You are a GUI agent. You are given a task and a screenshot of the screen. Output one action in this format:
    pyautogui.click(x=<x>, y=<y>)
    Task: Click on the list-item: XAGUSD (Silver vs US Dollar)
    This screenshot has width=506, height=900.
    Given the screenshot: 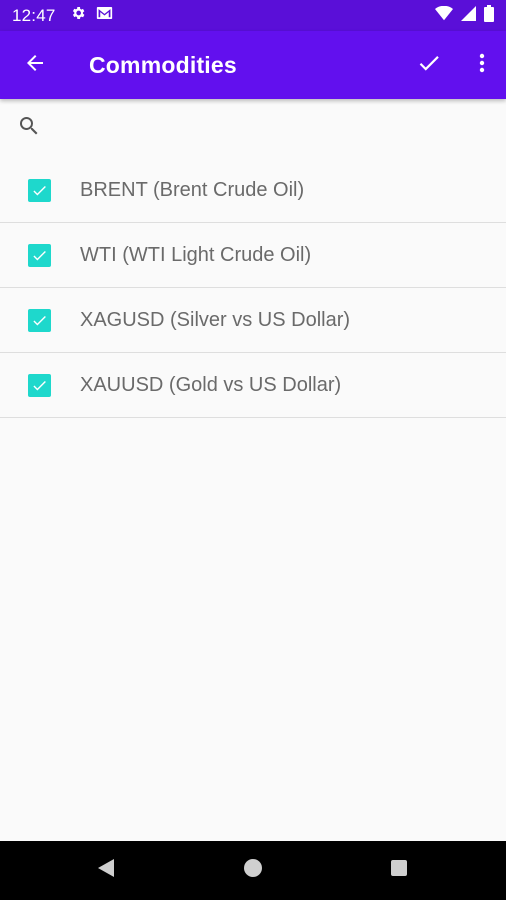 What is the action you would take?
    pyautogui.click(x=253, y=320)
    